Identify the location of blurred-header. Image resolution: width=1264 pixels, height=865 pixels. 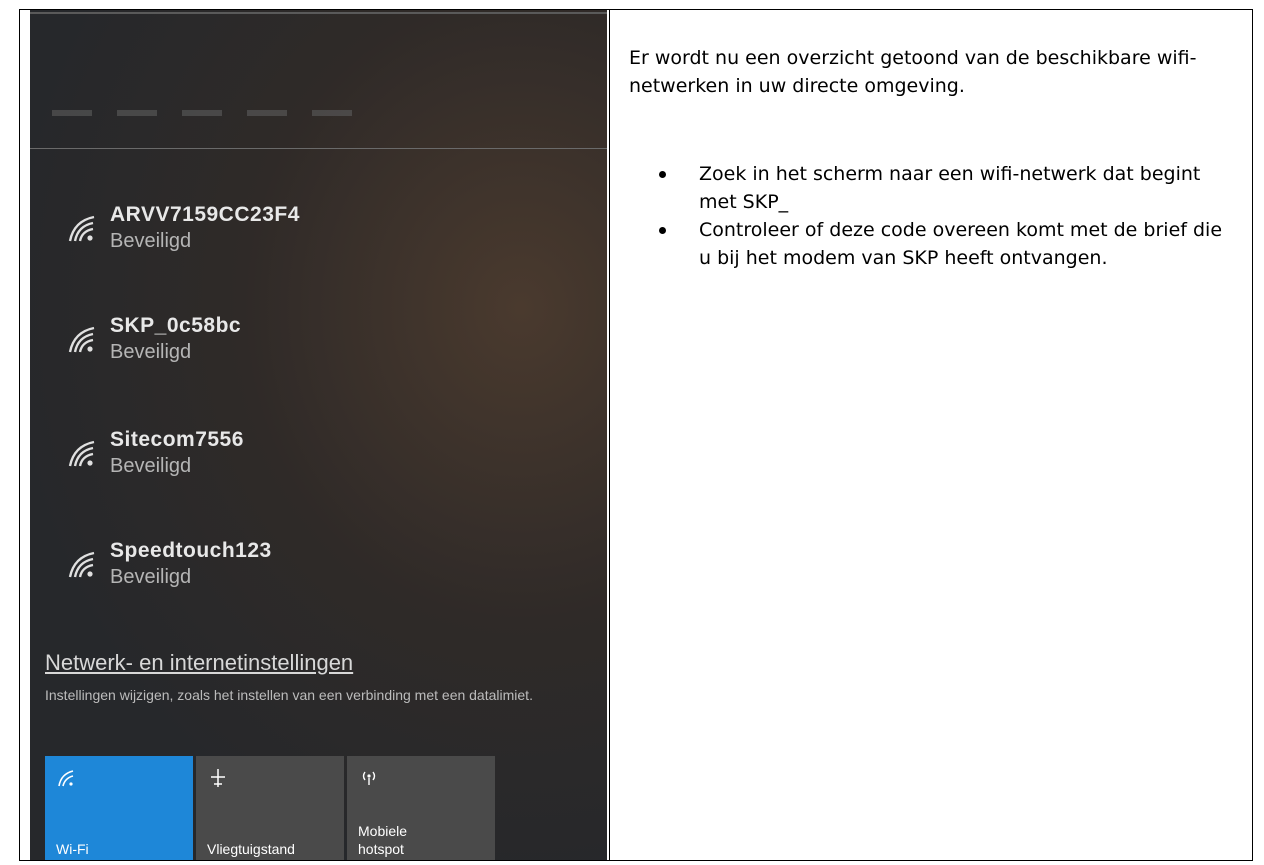
(202, 113).